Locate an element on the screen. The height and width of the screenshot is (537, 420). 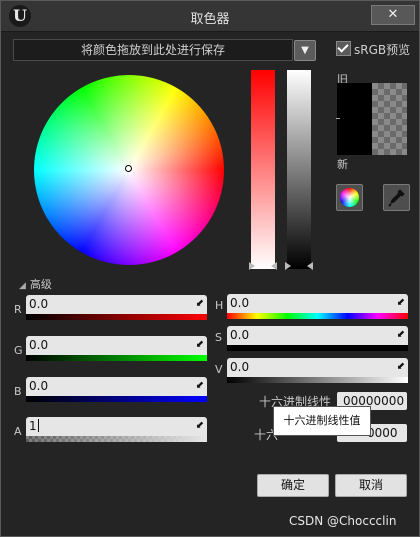
alpha-channel-field: 1 ⬋ is located at coordinates (116, 426).